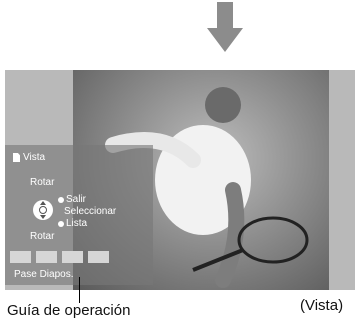 This screenshot has width=359, height=320. I want to click on list-label: Lista, so click(77, 223).